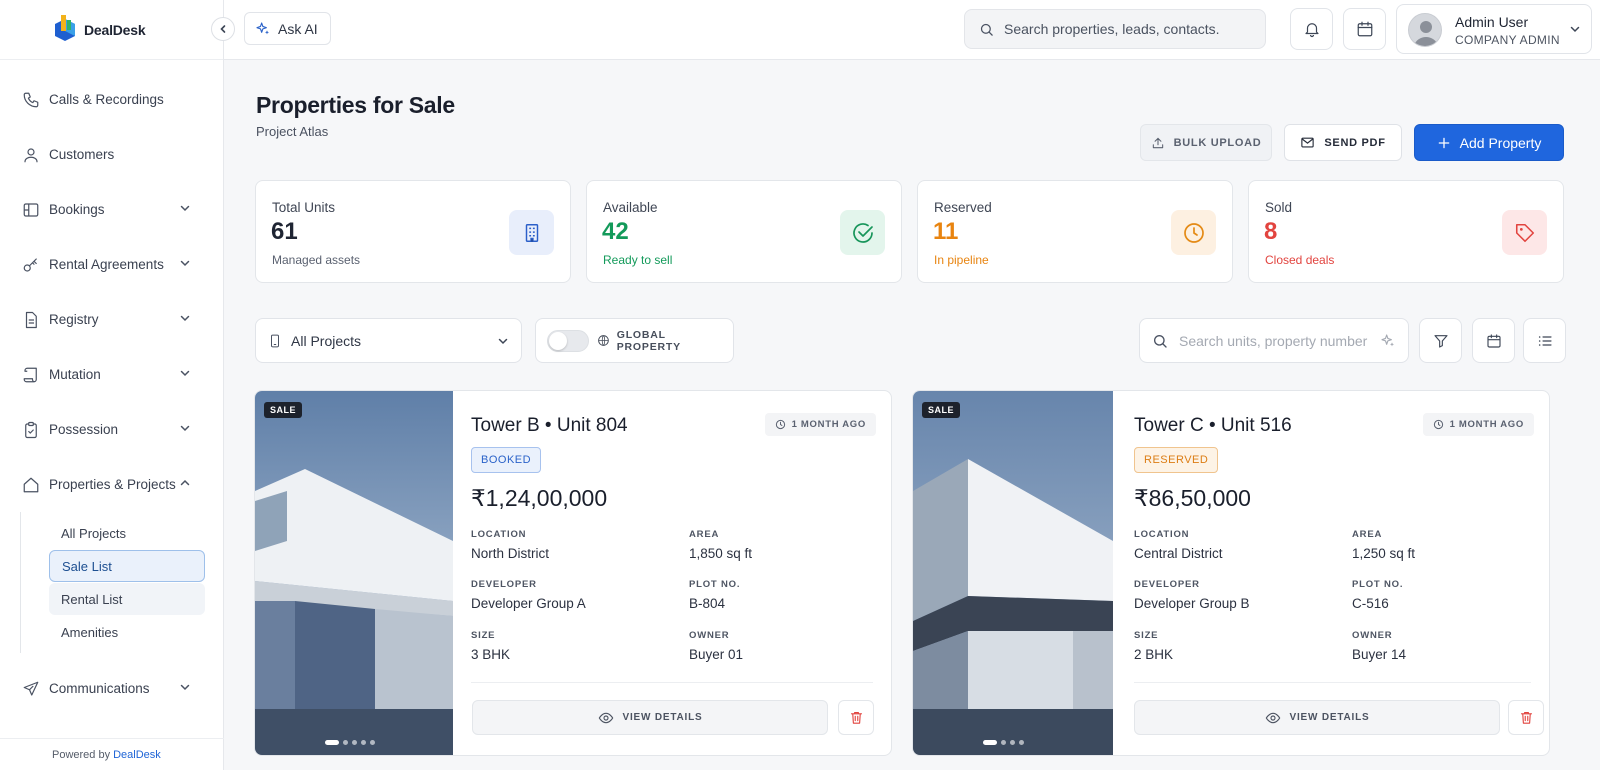 The width and height of the screenshot is (1600, 770). I want to click on project-select: All Projects, so click(388, 340).